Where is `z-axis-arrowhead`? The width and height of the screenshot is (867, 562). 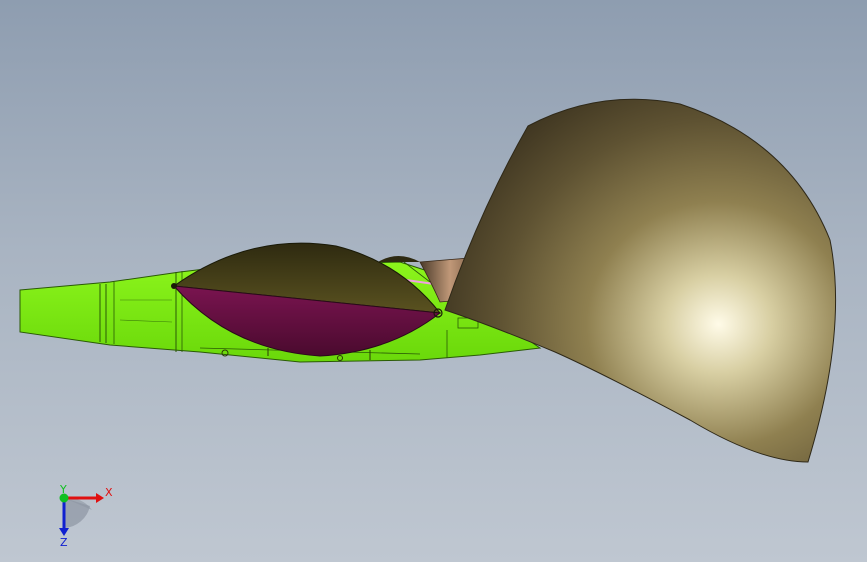 z-axis-arrowhead is located at coordinates (64, 532).